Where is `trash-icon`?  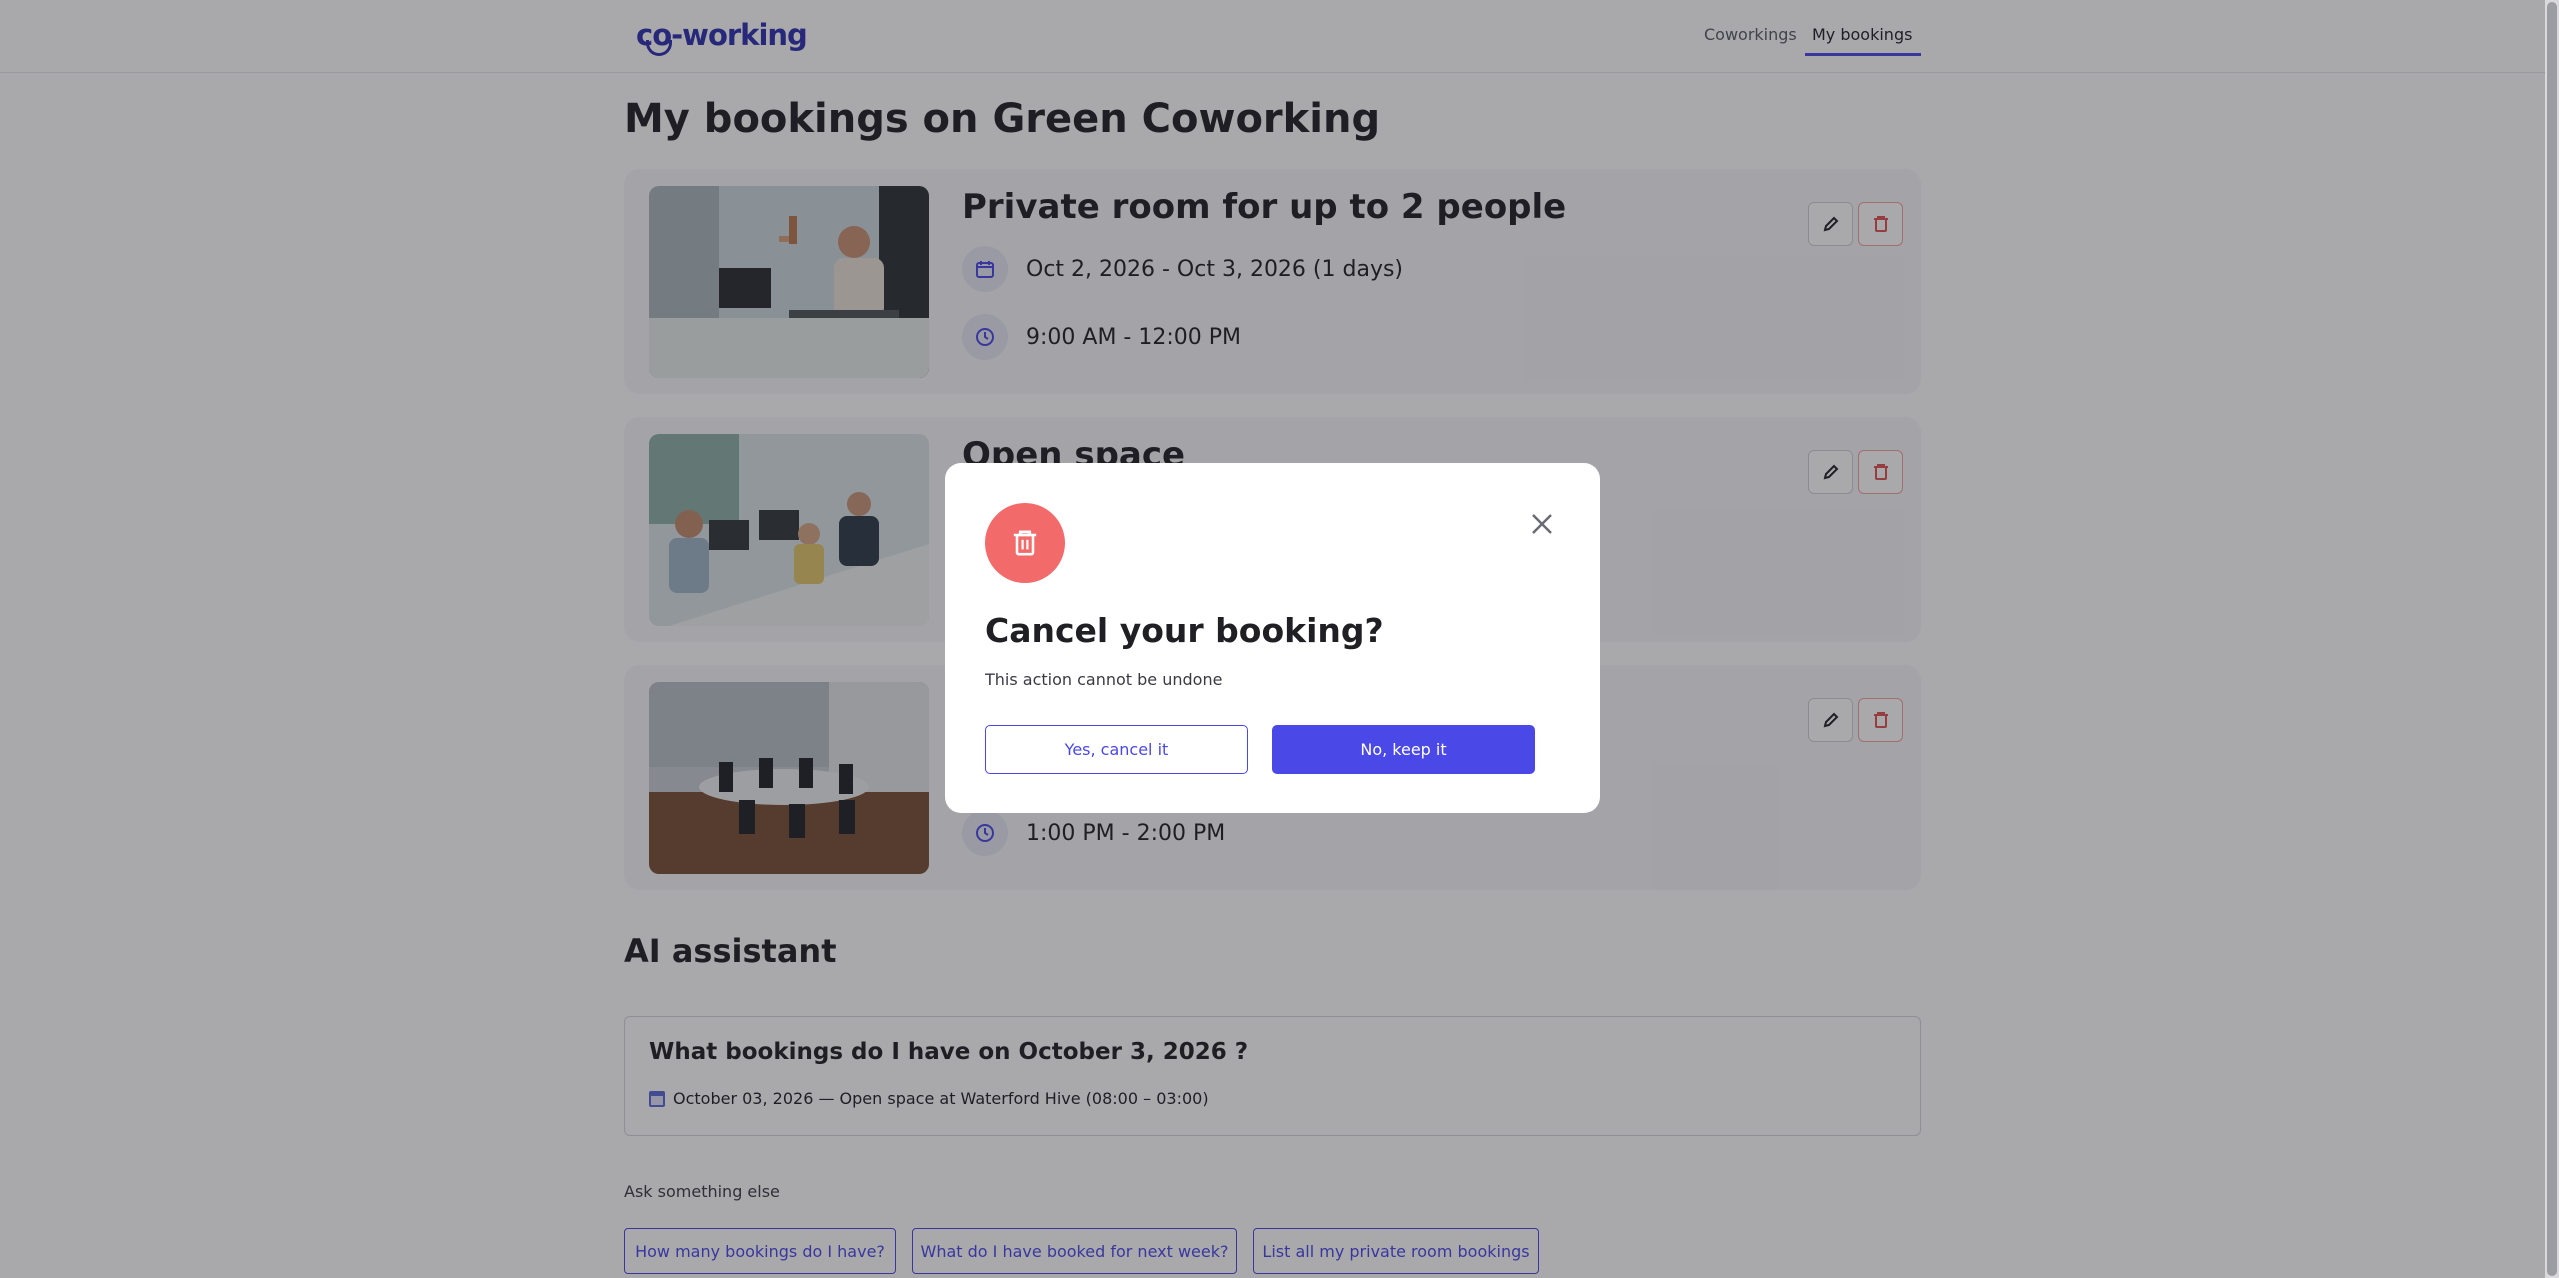
trash-icon is located at coordinates (1025, 543).